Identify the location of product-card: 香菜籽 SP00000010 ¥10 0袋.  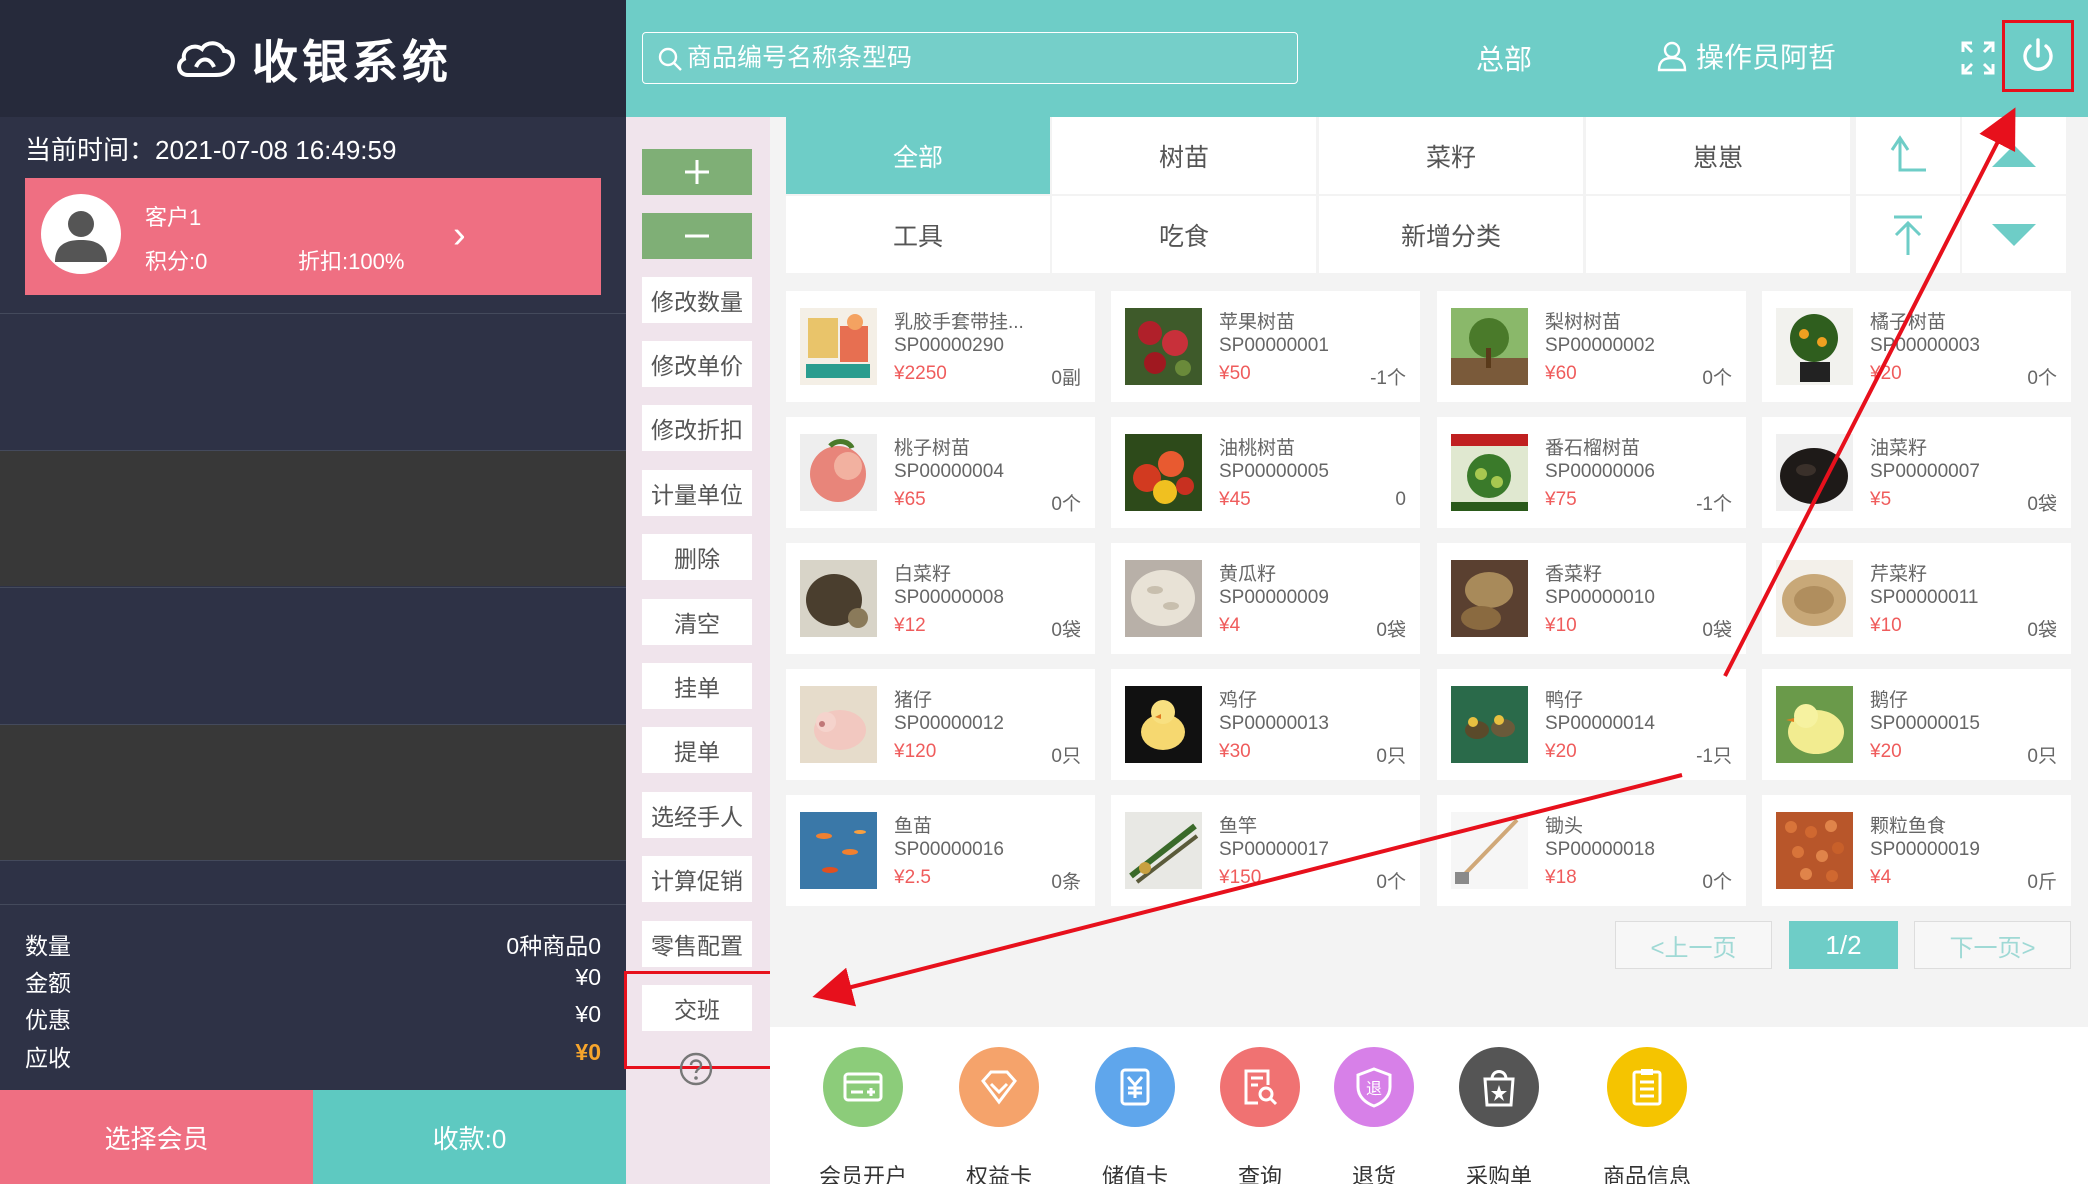
(1591, 598).